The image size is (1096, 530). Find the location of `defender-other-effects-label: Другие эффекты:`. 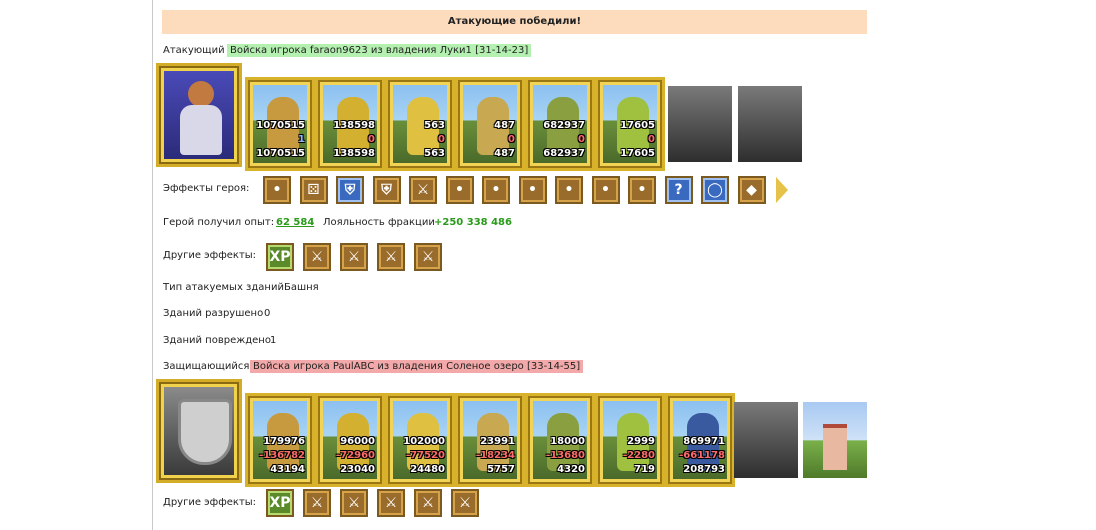

defender-other-effects-label: Другие эффекты: is located at coordinates (210, 502).